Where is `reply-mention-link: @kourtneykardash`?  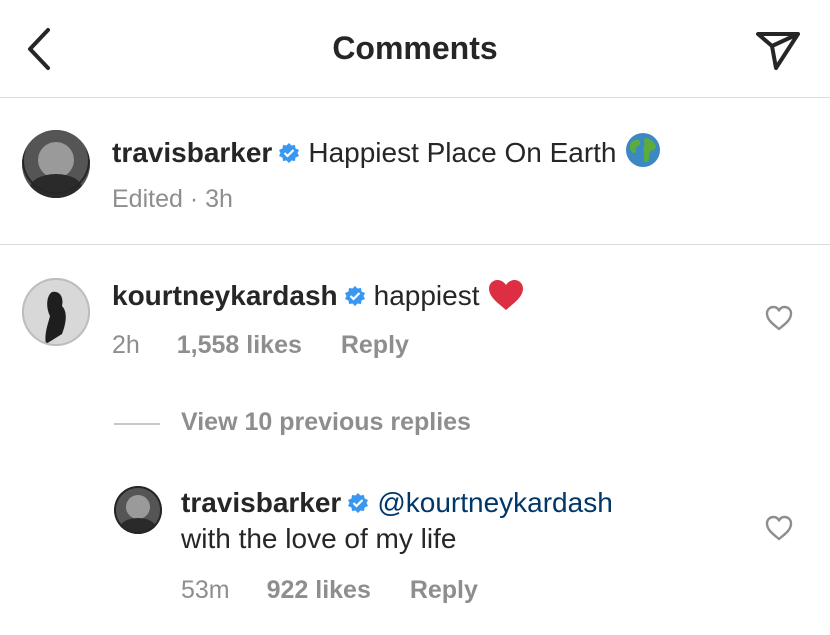
reply-mention-link: @kourtneykardash is located at coordinates (494, 502).